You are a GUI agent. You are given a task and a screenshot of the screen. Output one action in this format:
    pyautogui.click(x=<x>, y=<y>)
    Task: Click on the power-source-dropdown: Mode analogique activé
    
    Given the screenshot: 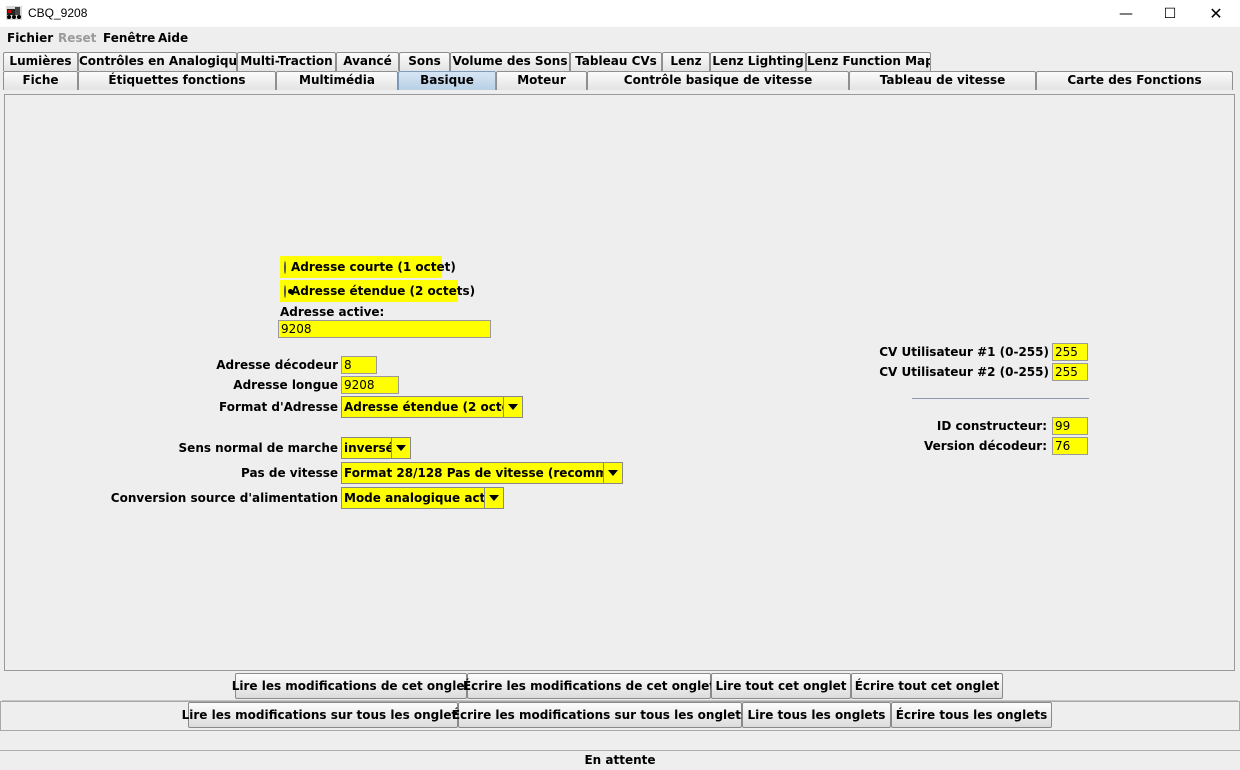 What is the action you would take?
    pyautogui.click(x=422, y=498)
    